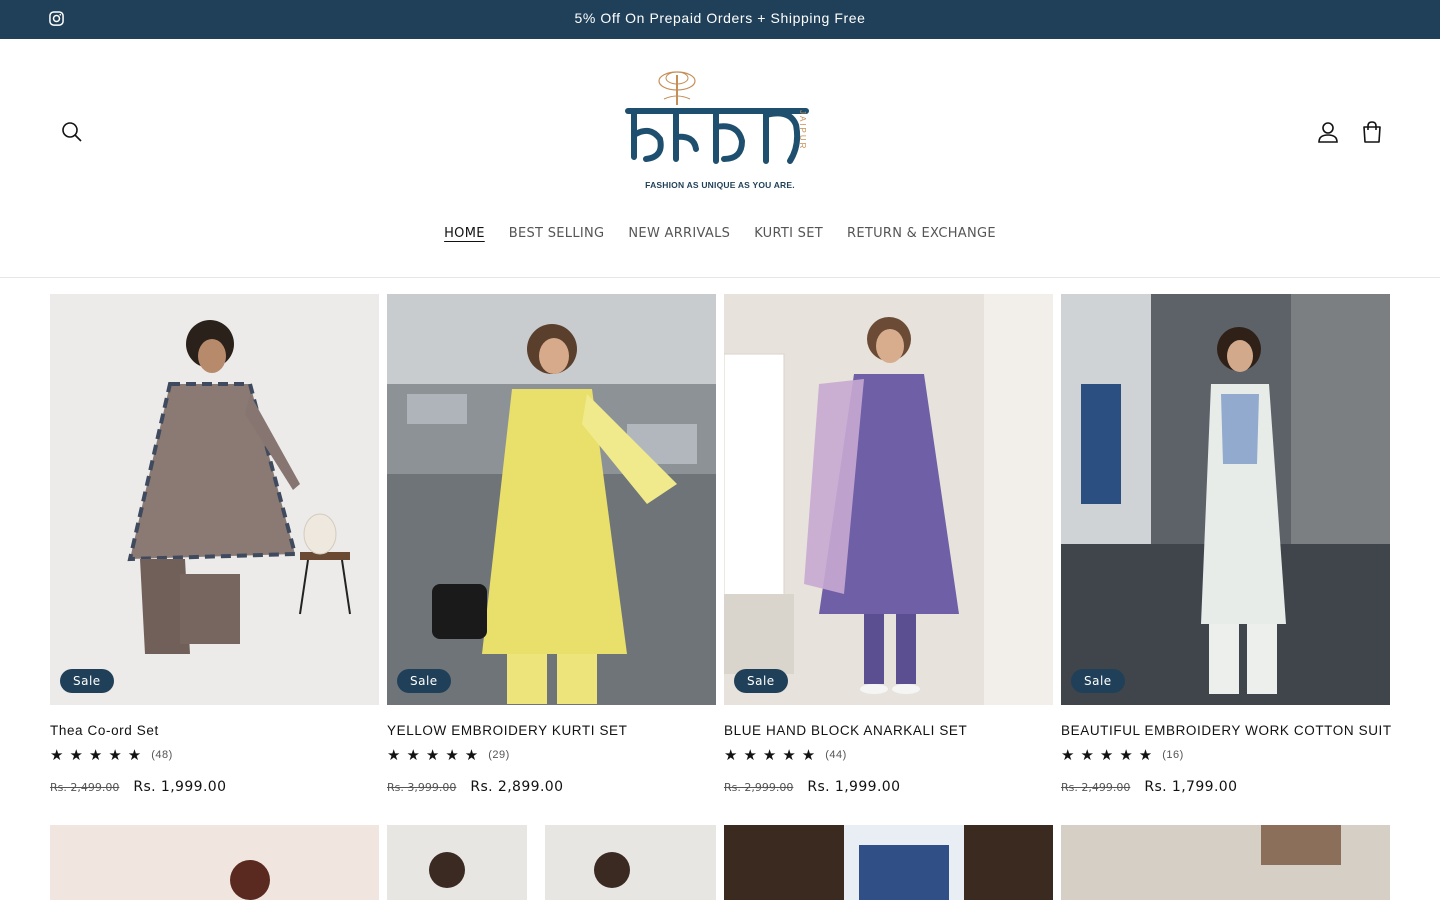  Describe the element at coordinates (551, 755) in the screenshot. I see `product-rating: ★★★★★ (29)` at that location.